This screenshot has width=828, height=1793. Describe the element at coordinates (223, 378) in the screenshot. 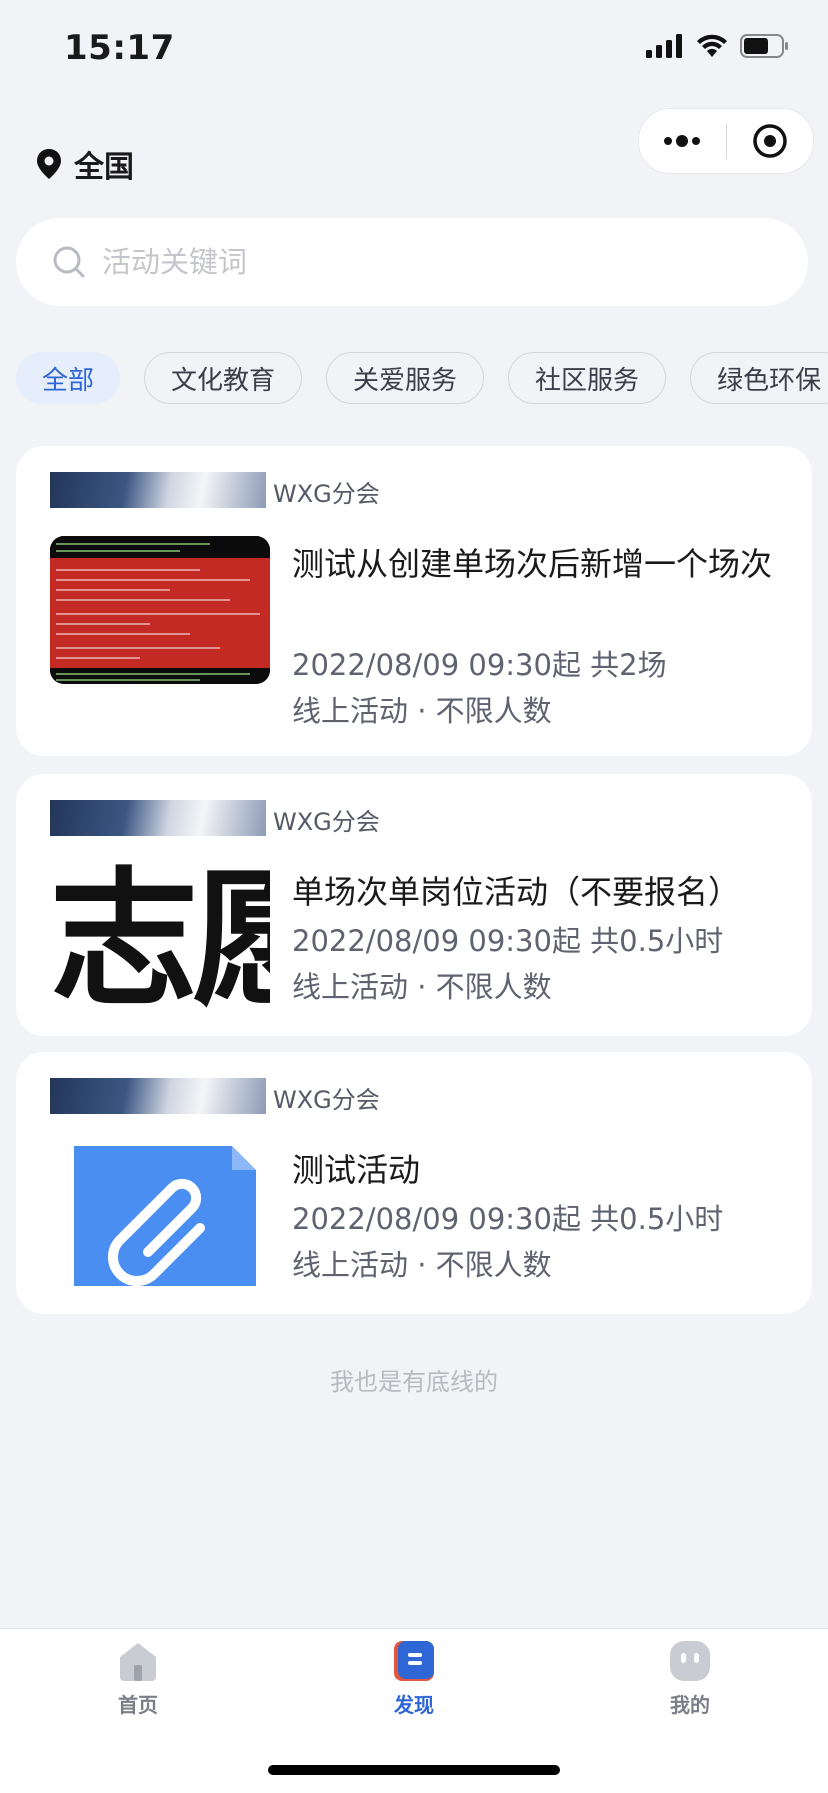

I see `tab-culture-education: 文化教育` at that location.